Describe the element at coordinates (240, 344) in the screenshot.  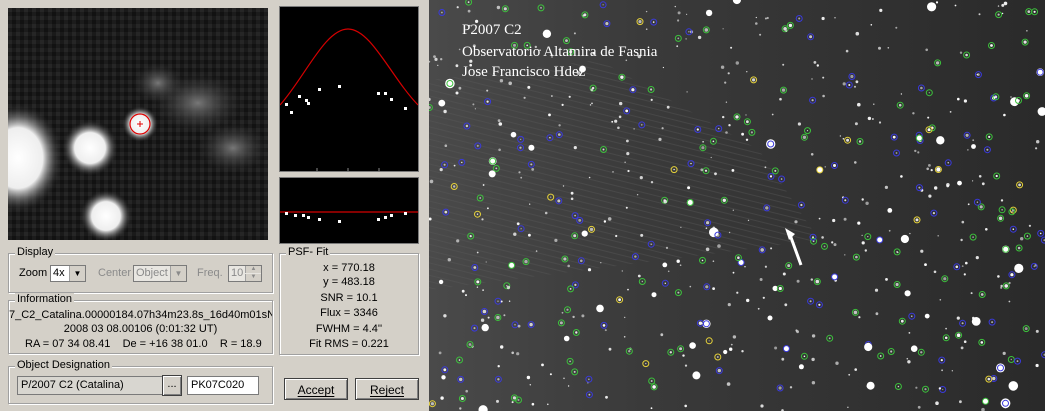
I see `r-value: R = 18.9` at that location.